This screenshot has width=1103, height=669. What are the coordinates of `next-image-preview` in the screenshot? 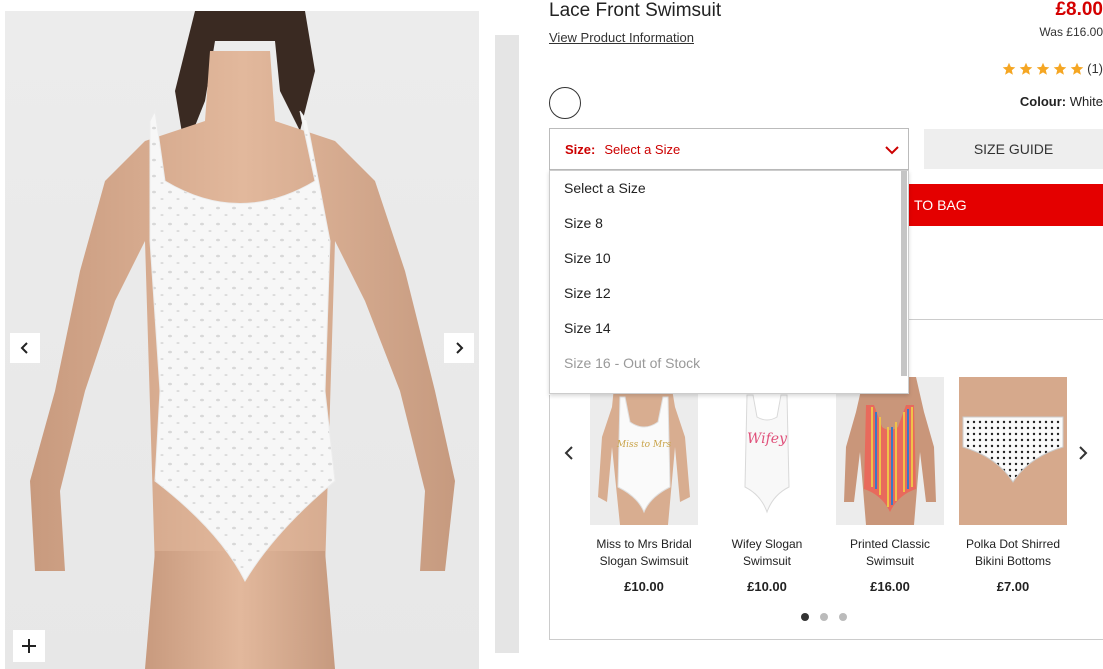 It's located at (507, 344).